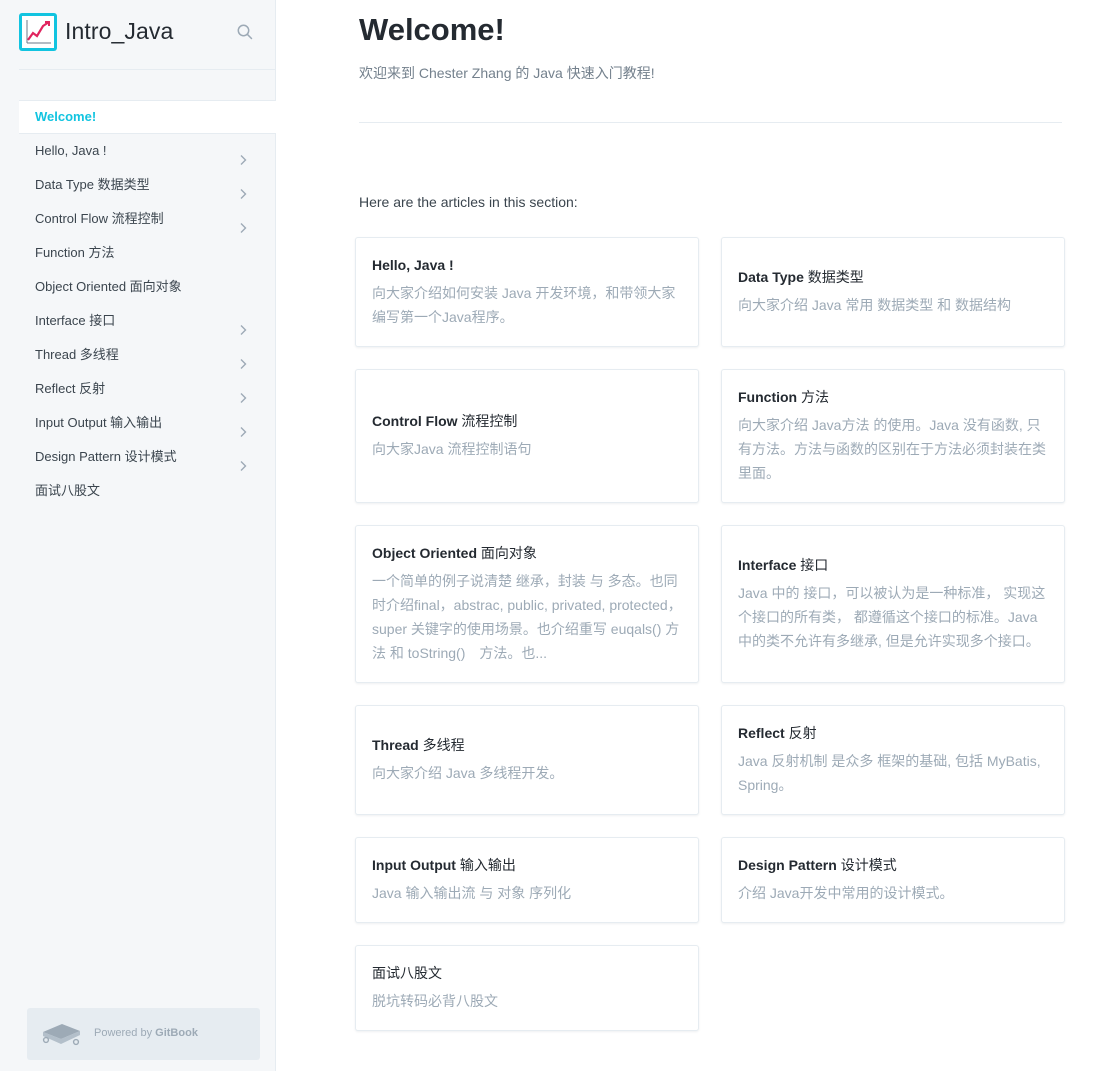 The width and height of the screenshot is (1108, 1071). Describe the element at coordinates (147, 389) in the screenshot. I see `sidebar-item: Reflect 反射` at that location.